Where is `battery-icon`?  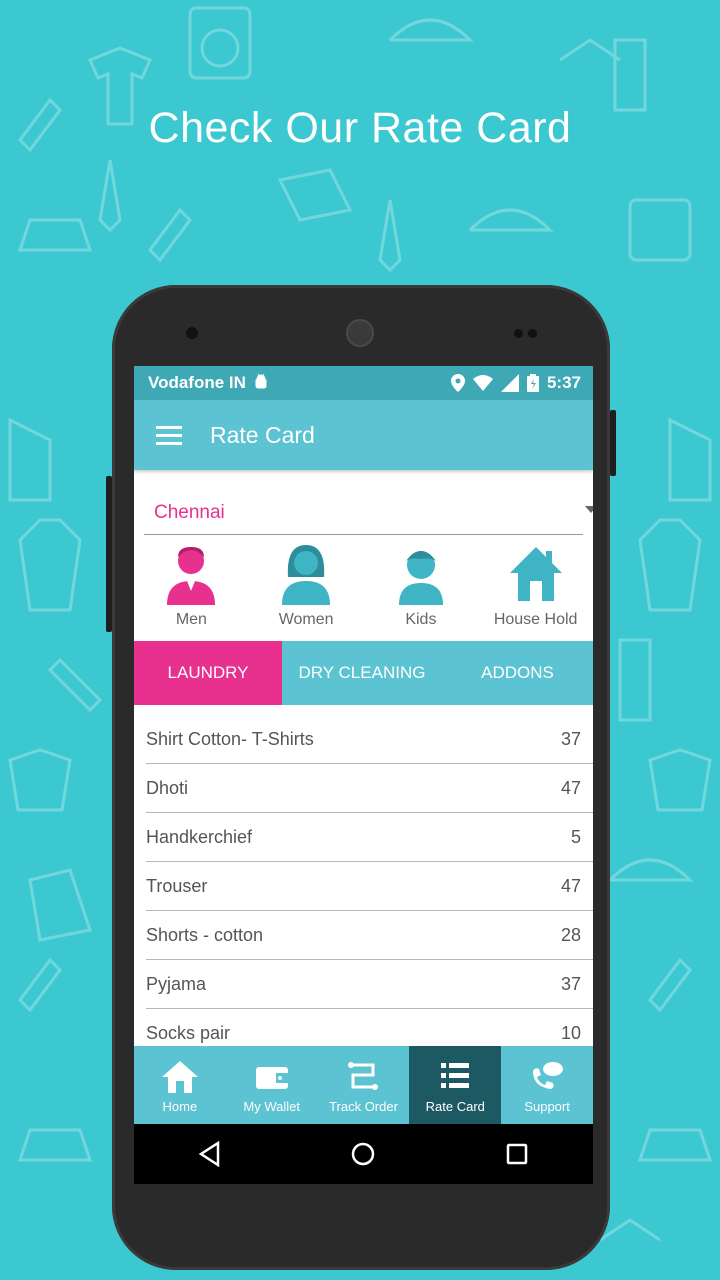 battery-icon is located at coordinates (532, 383).